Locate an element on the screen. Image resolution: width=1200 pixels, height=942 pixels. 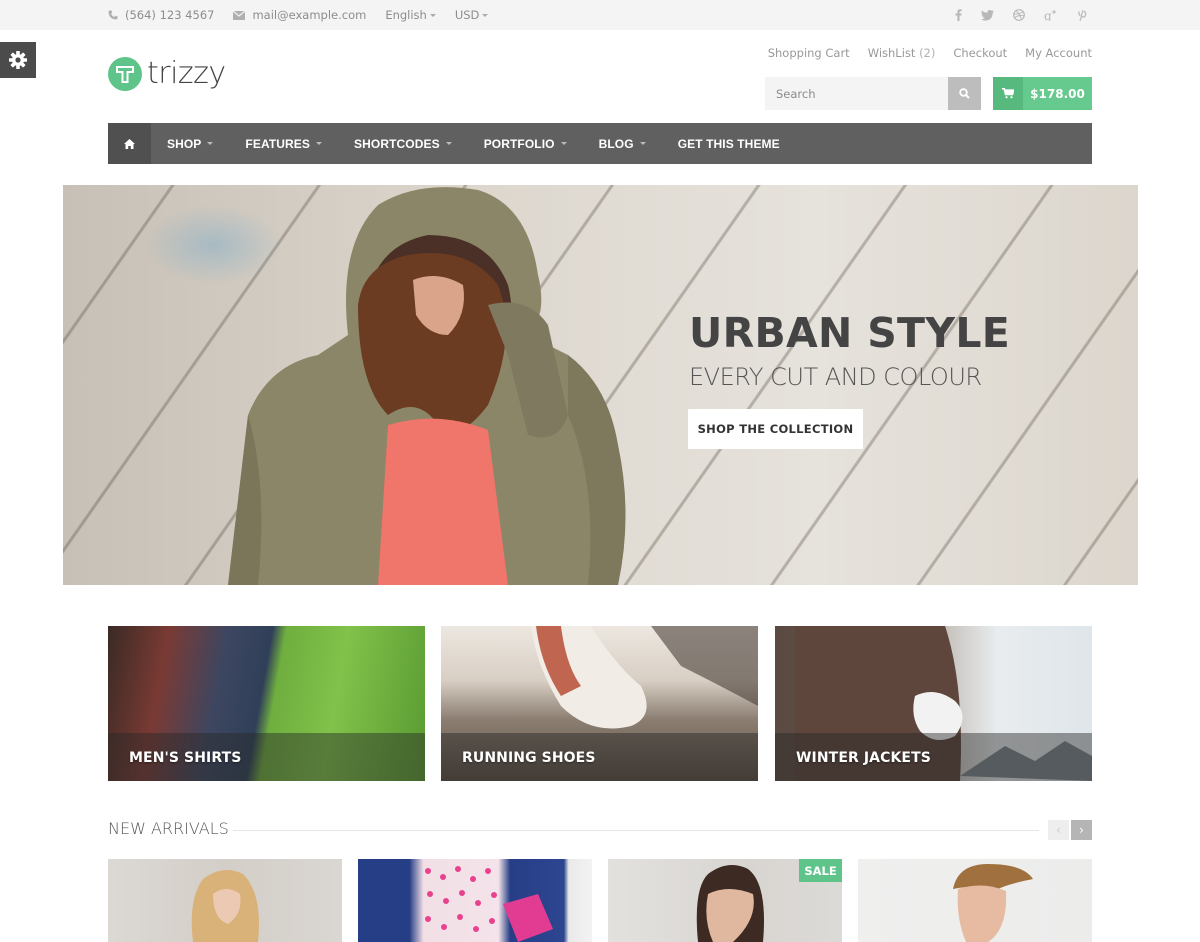
category-label: RUNNING SHOES is located at coordinates (529, 758).